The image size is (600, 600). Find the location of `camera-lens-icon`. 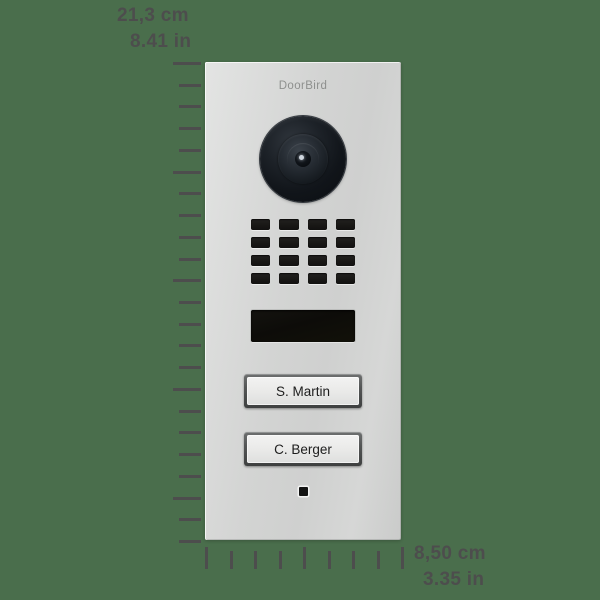

camera-lens-icon is located at coordinates (303, 159).